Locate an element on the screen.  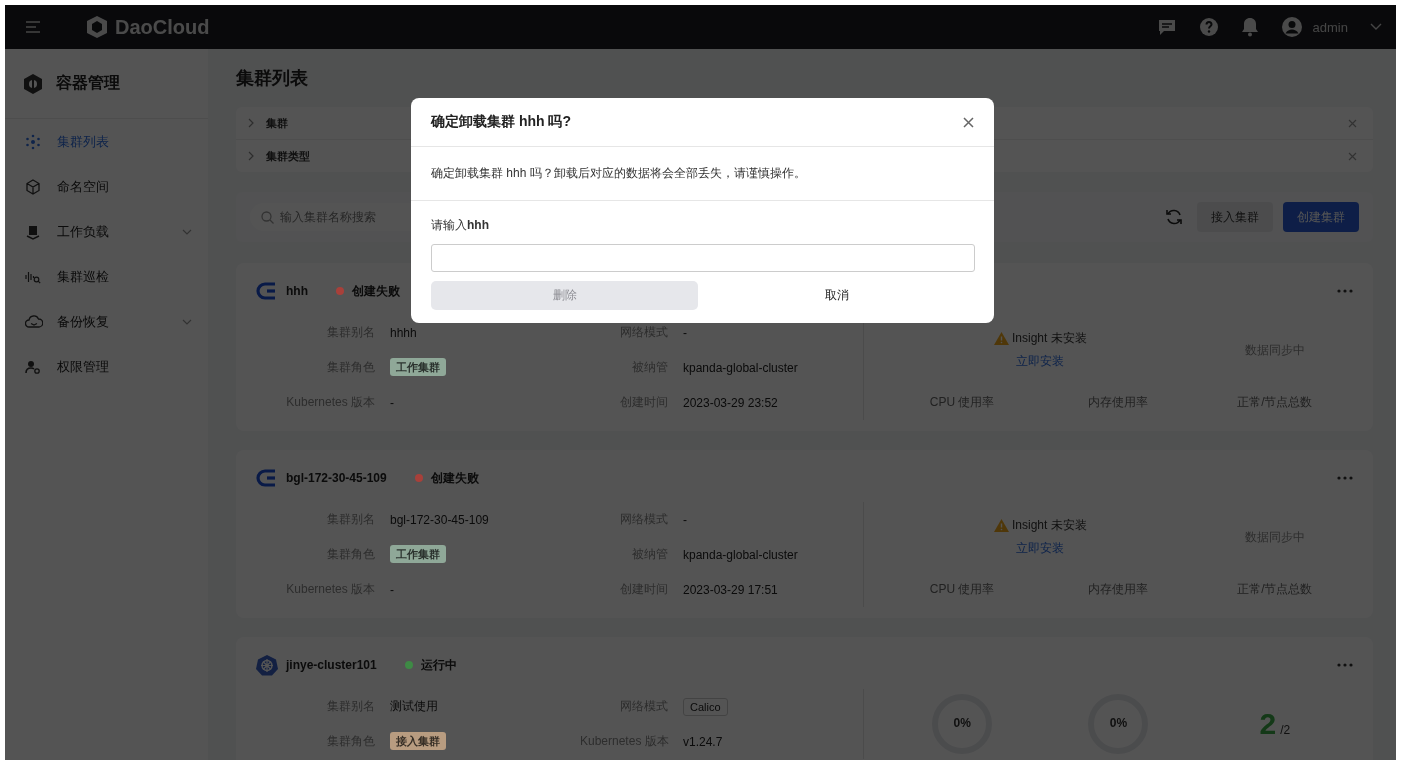
network-chip: Calico is located at coordinates (705, 706).